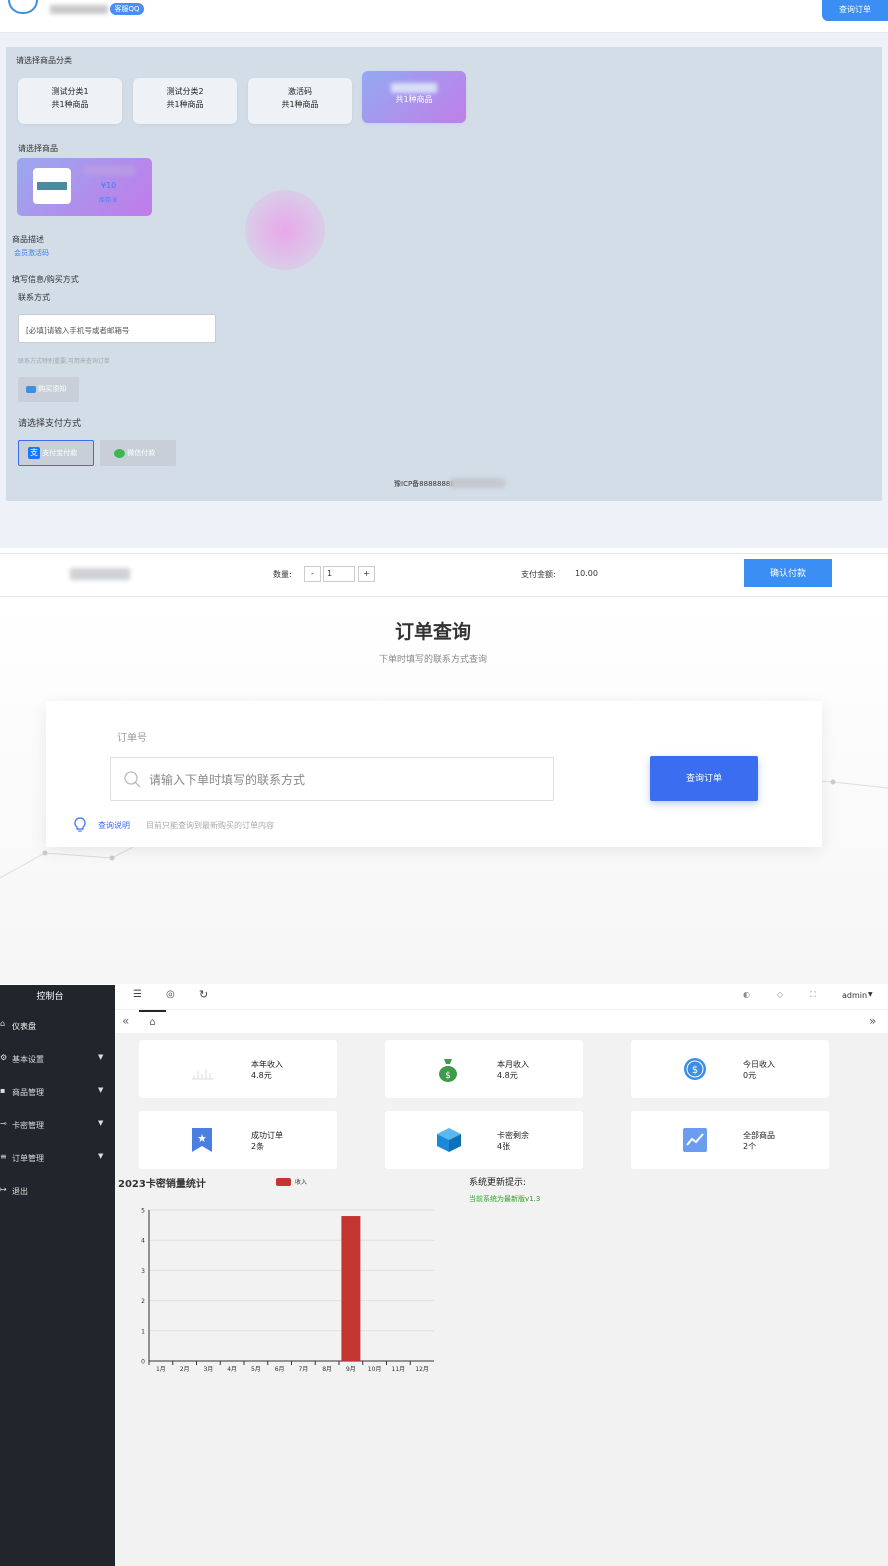 The width and height of the screenshot is (888, 1566). I want to click on x-tick-label: 8月, so click(327, 1369).